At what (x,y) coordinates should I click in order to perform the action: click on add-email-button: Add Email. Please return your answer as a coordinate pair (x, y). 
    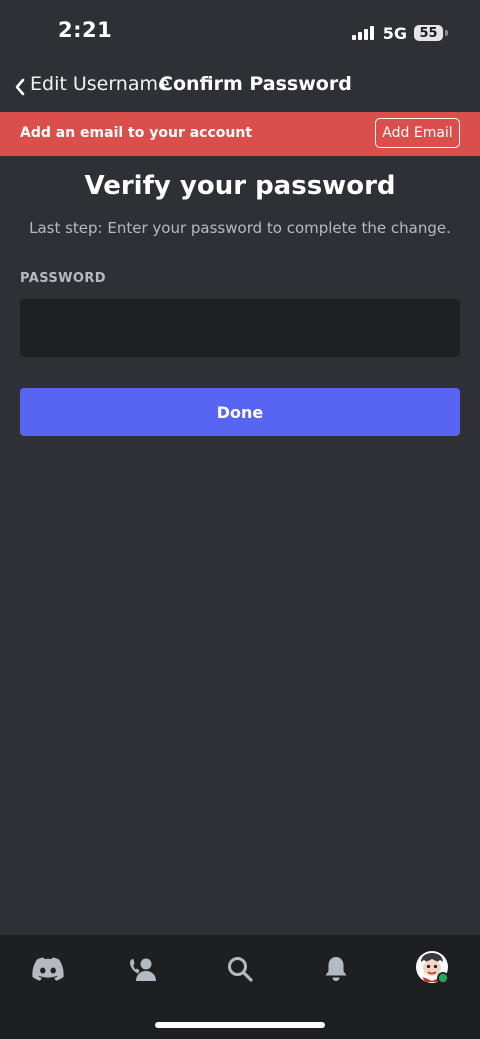
    Looking at the image, I should click on (417, 133).